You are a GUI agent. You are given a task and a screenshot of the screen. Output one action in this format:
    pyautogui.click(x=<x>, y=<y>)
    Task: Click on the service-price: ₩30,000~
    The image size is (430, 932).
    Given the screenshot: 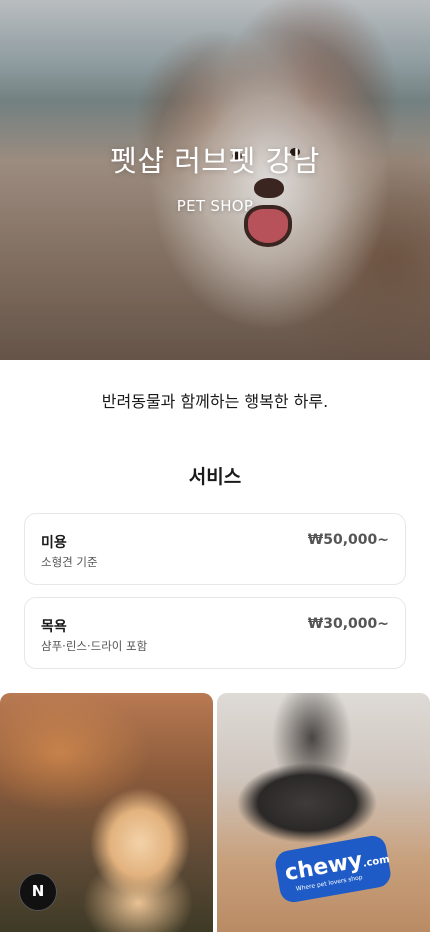 What is the action you would take?
    pyautogui.click(x=348, y=624)
    